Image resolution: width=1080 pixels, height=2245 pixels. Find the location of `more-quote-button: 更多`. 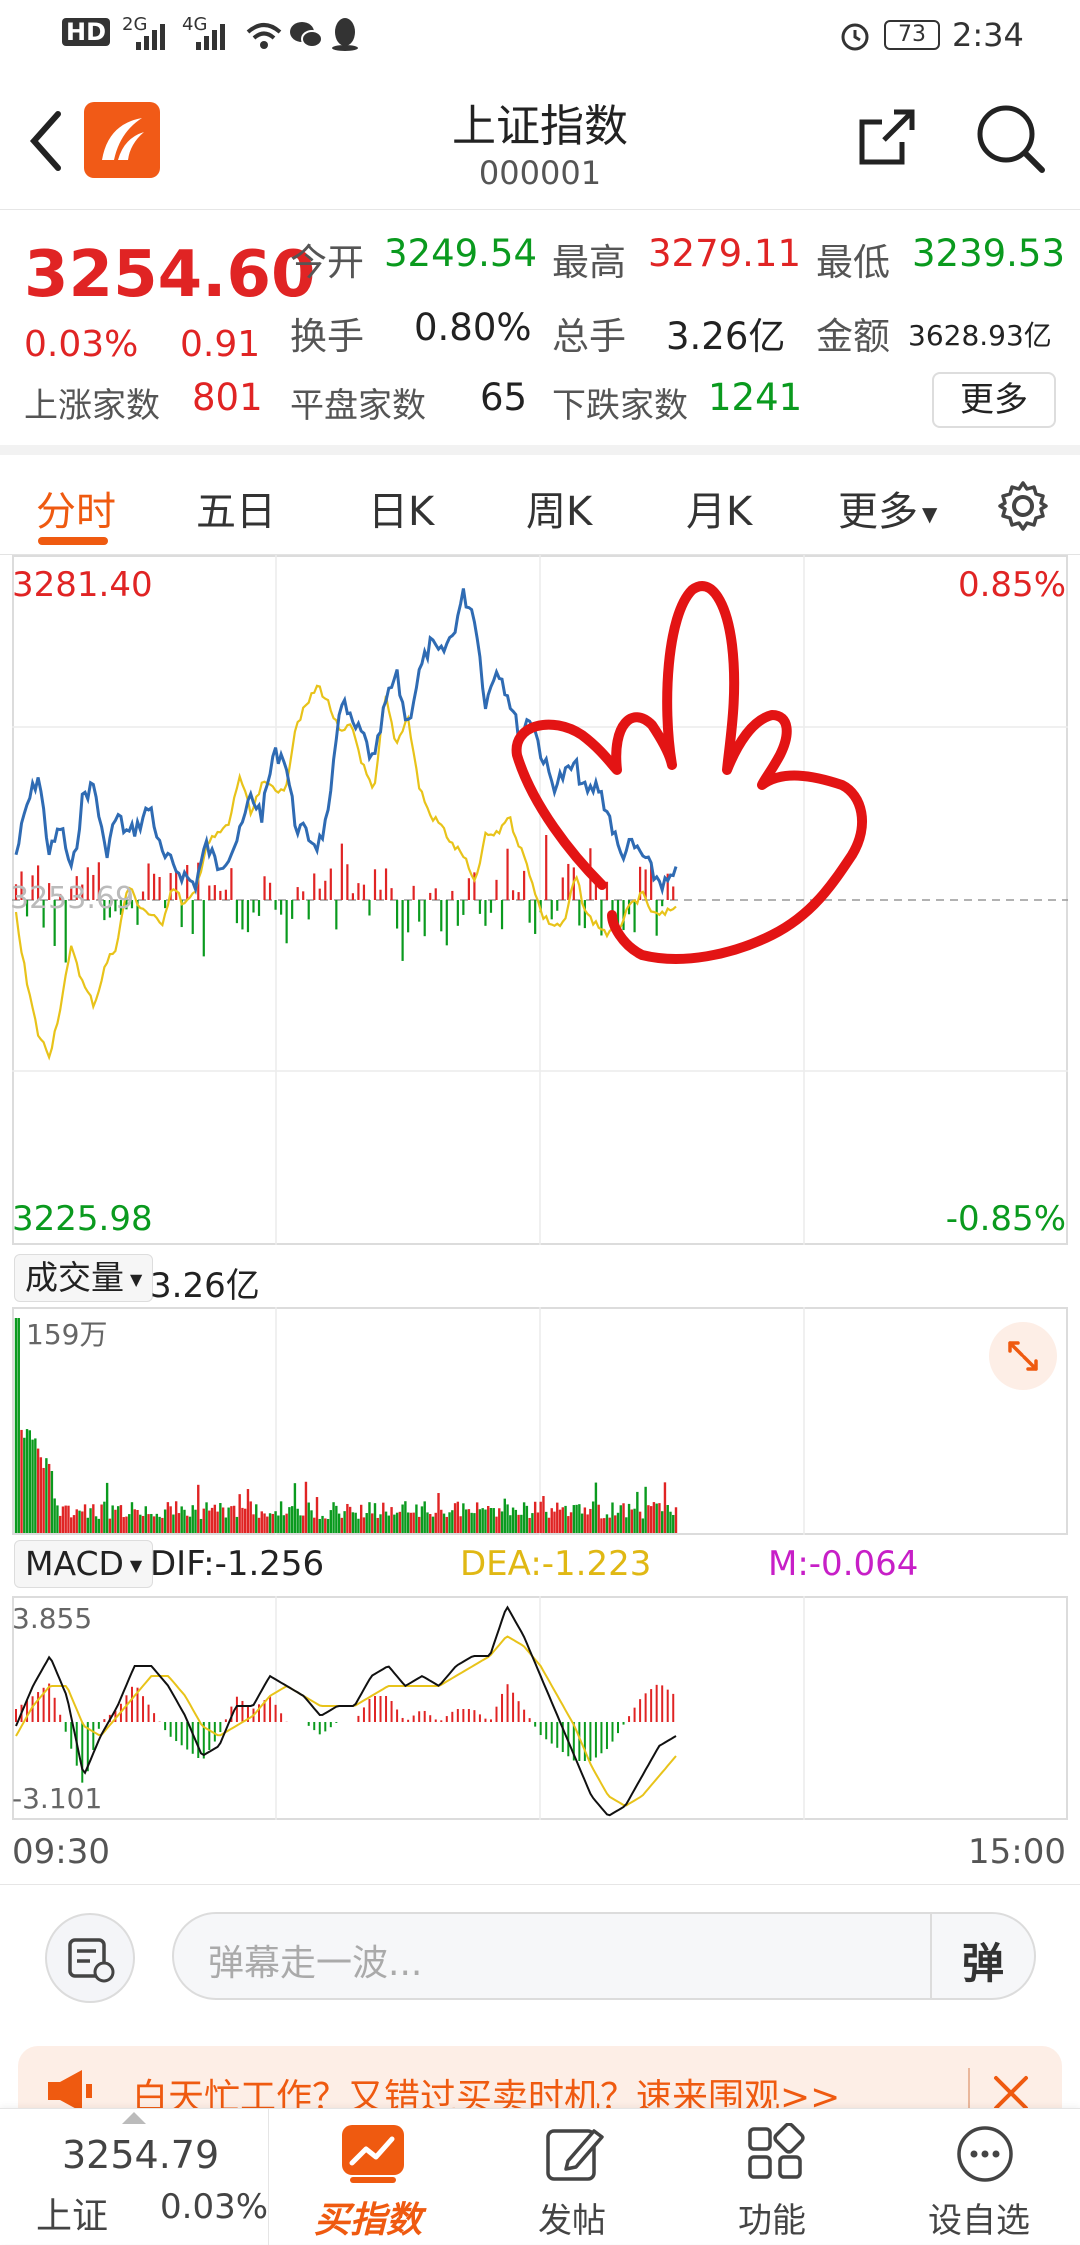

more-quote-button: 更多 is located at coordinates (994, 400).